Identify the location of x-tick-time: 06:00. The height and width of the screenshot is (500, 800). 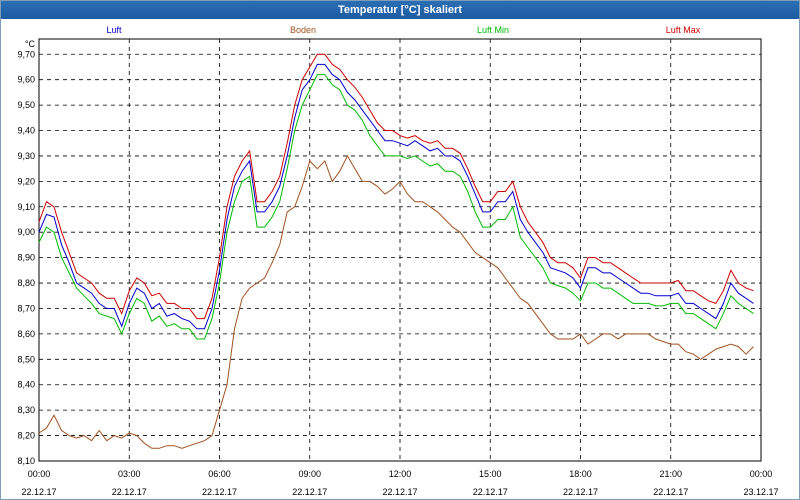
(219, 474).